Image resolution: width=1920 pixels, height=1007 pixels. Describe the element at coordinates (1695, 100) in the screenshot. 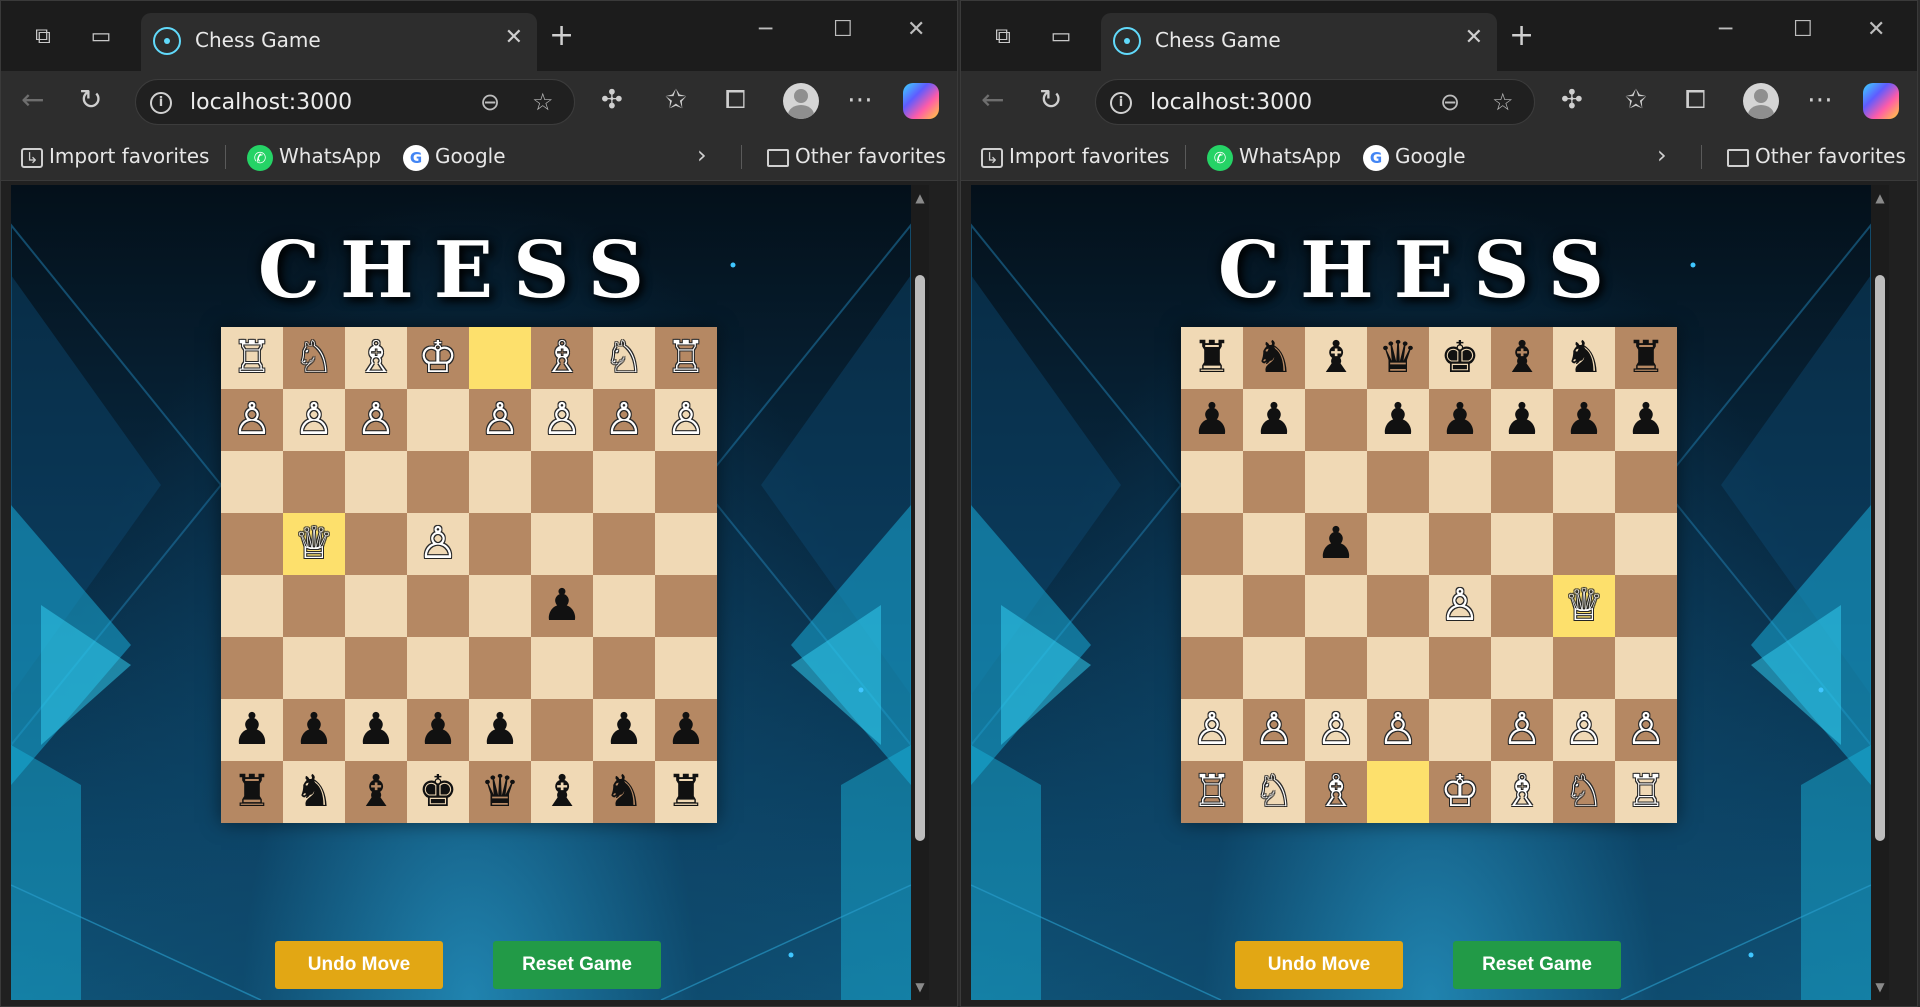

I see `collections-icon: ⧠` at that location.